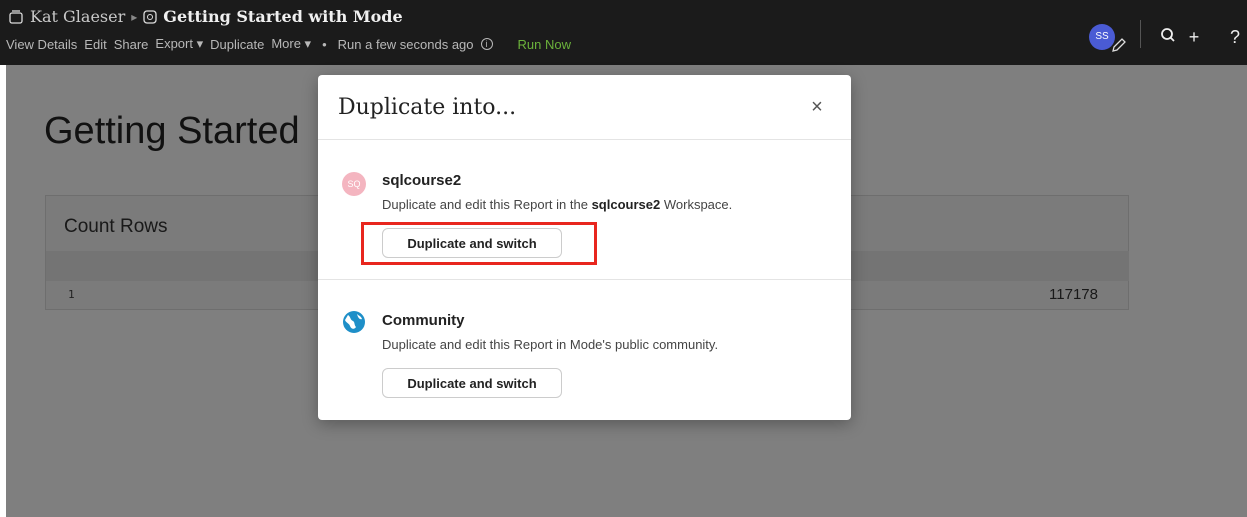  What do you see at coordinates (1194, 37) in the screenshot?
I see `plus-icon: +` at bounding box center [1194, 37].